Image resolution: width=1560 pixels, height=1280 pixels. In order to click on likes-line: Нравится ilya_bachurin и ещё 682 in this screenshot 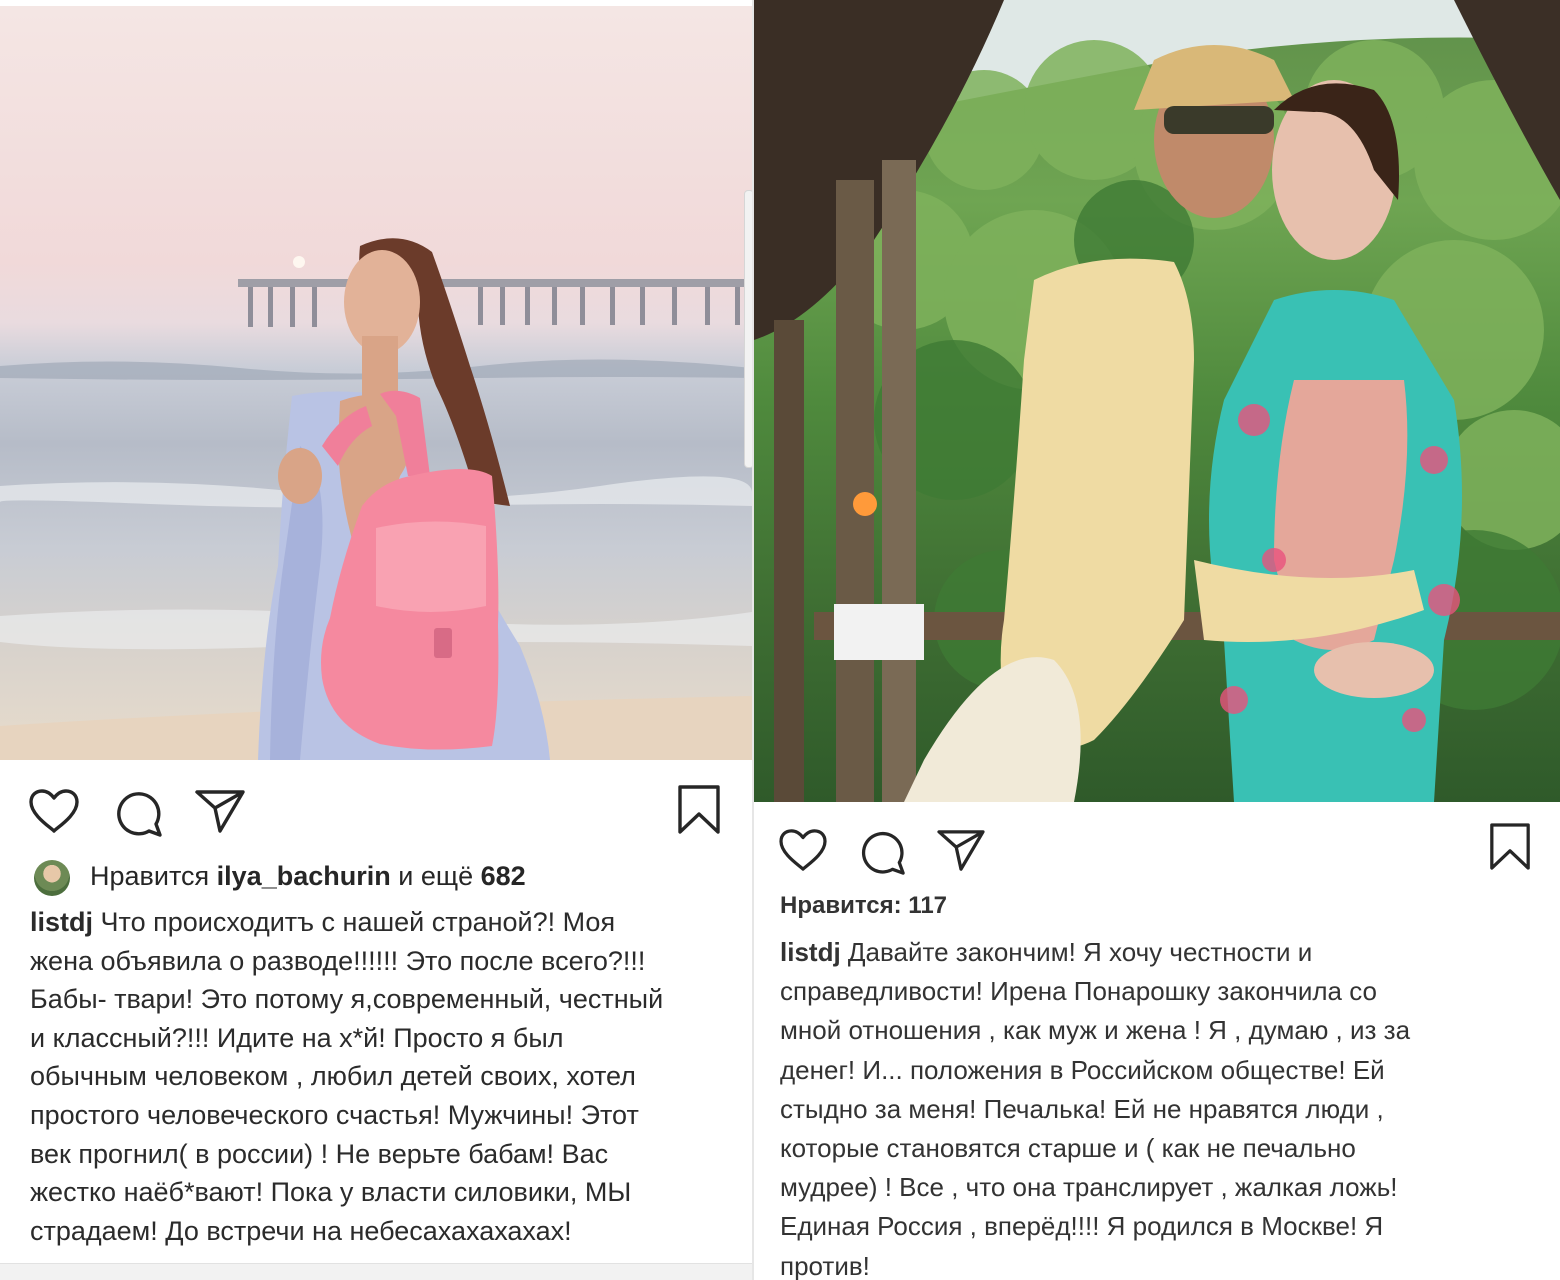, I will do `click(308, 876)`.